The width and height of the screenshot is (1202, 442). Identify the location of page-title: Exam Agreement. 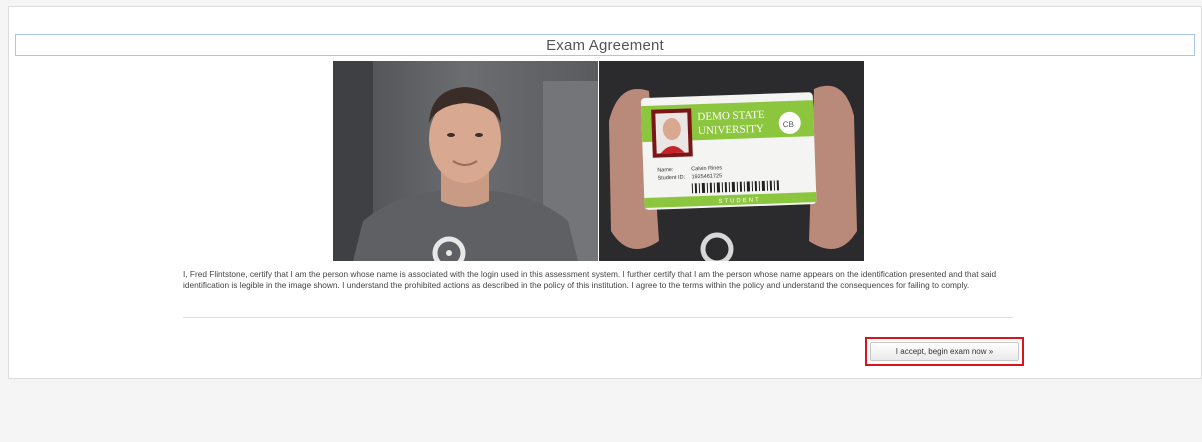
(605, 45).